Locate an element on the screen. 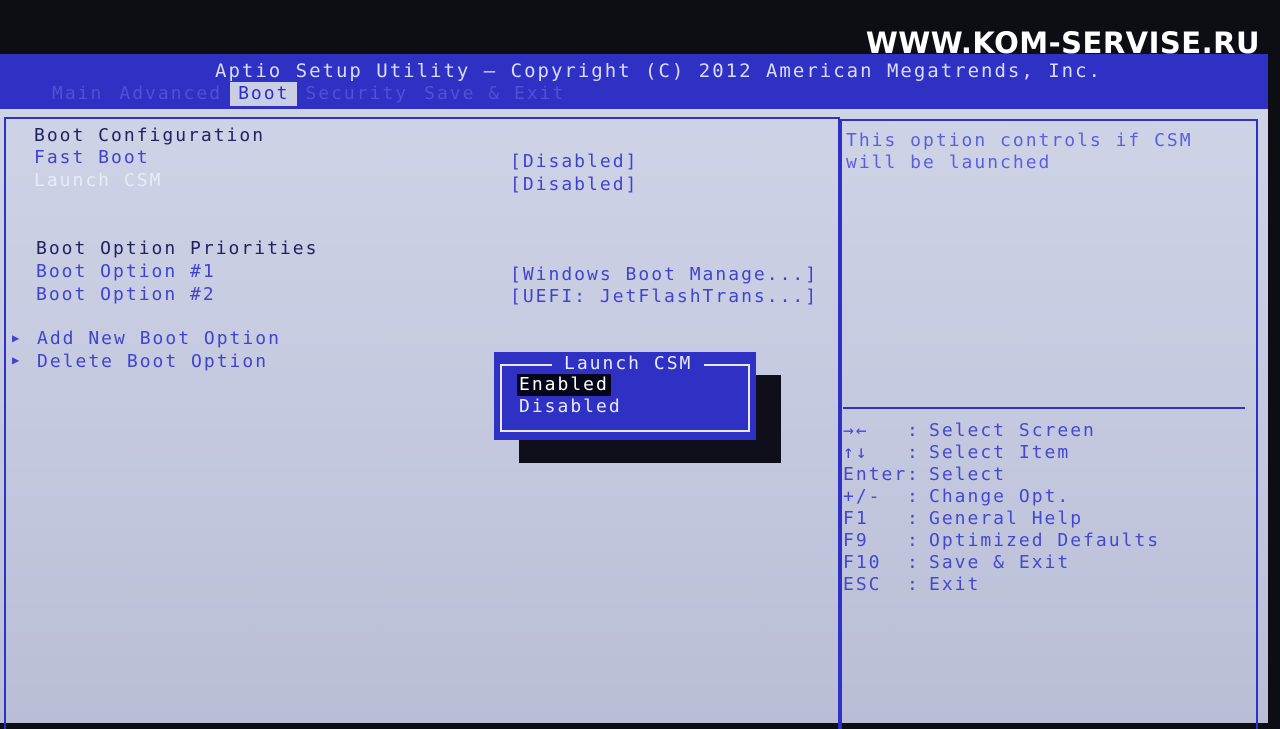 This screenshot has height=729, width=1280. key-description: Change Opt. is located at coordinates (1000, 496).